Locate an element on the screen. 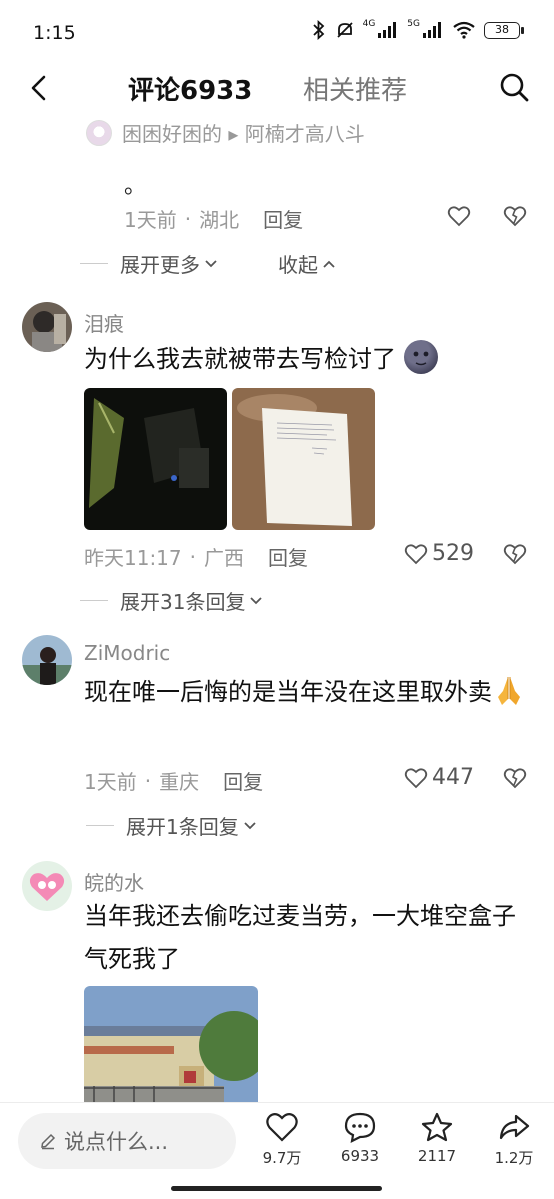 This screenshot has height=1199, width=554. comment-author: ZiModric is located at coordinates (127, 653).